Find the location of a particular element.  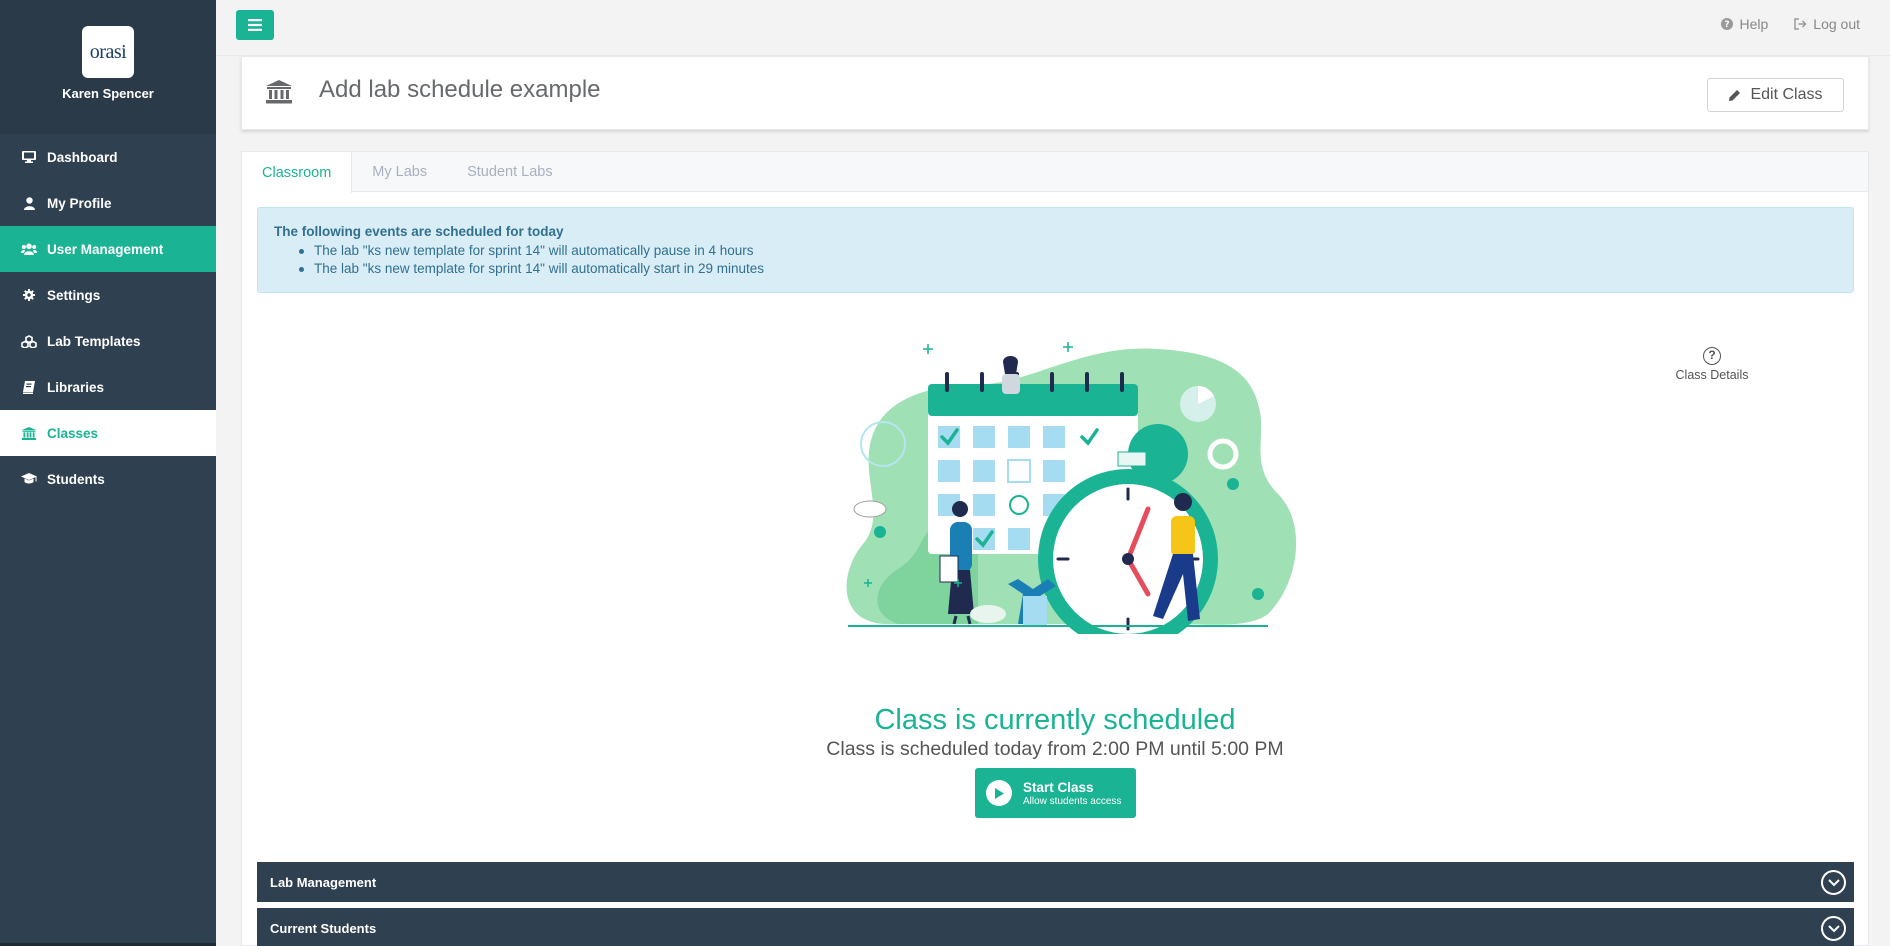

help-label: Help is located at coordinates (1754, 24).